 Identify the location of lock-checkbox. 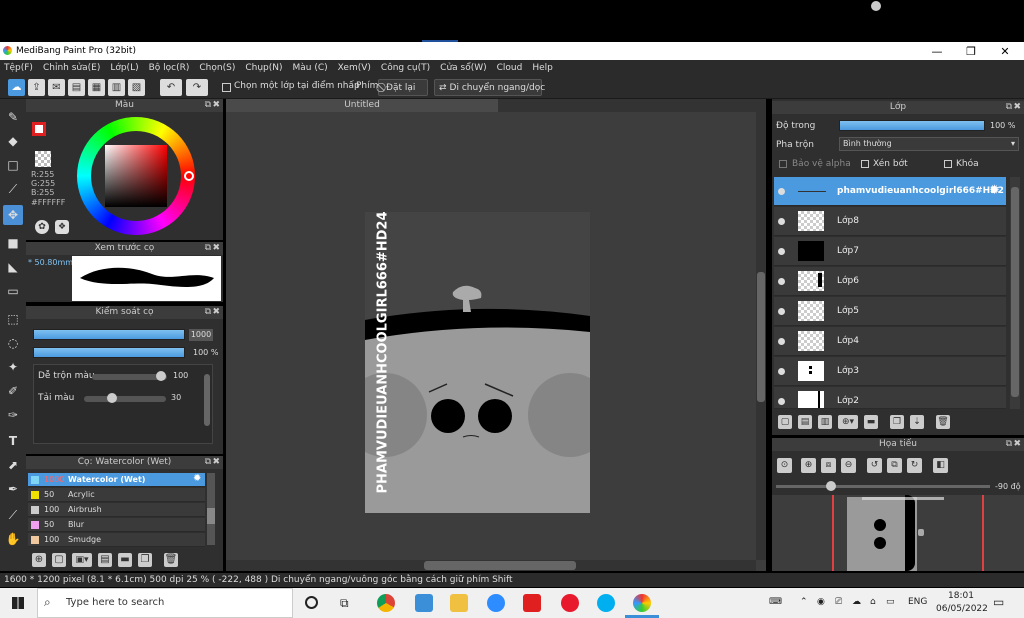
(948, 164).